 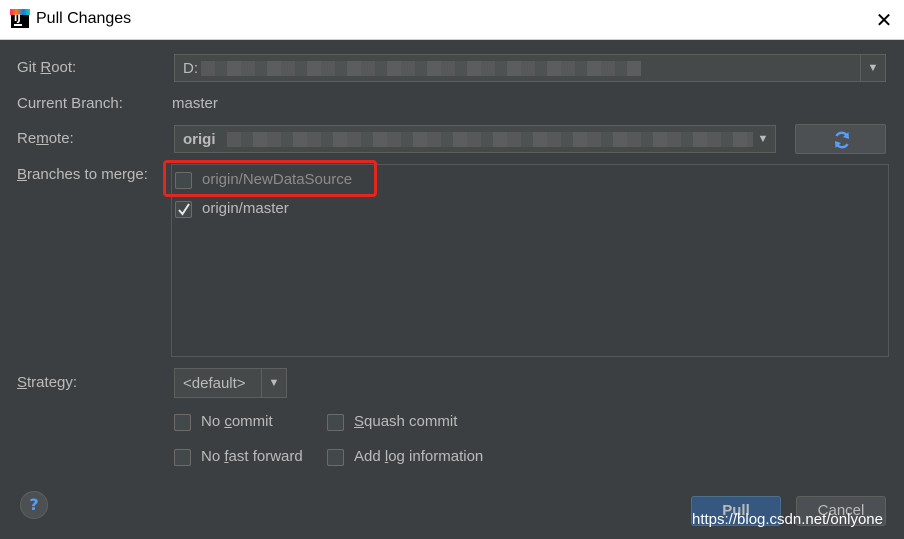 I want to click on remote-label: Remote:, so click(x=45, y=138).